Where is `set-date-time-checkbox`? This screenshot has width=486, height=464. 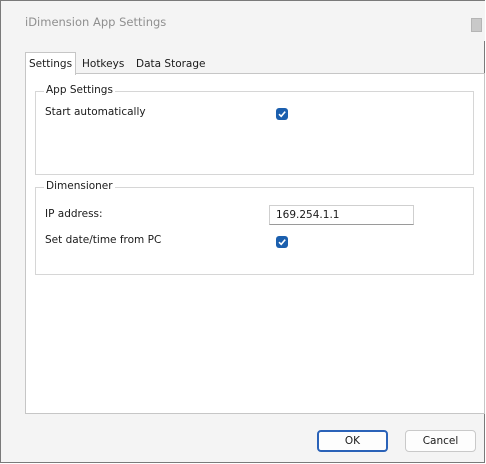
set-date-time-checkbox is located at coordinates (282, 242).